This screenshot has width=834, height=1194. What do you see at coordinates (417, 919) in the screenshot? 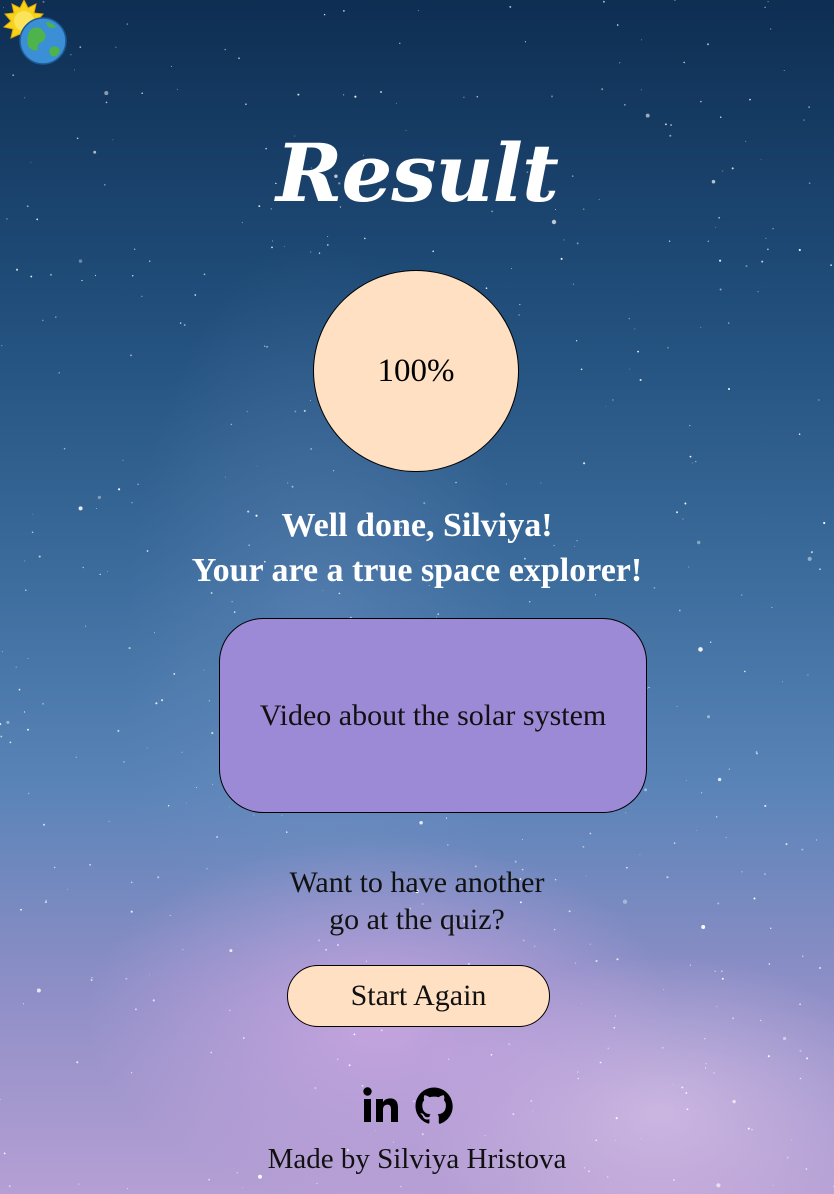
I see `prompt-line-2: go at the quiz?` at bounding box center [417, 919].